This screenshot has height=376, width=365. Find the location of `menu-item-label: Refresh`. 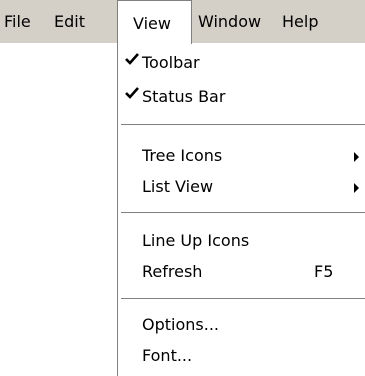

menu-item-label: Refresh is located at coordinates (172, 271).